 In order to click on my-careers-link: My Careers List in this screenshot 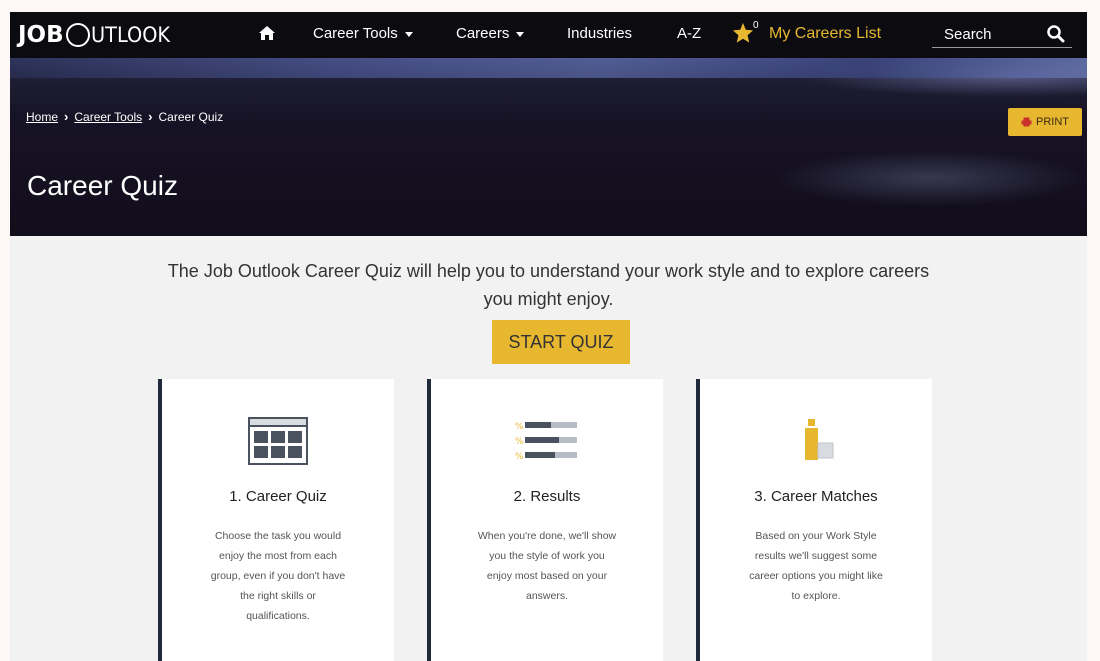, I will do `click(825, 34)`.